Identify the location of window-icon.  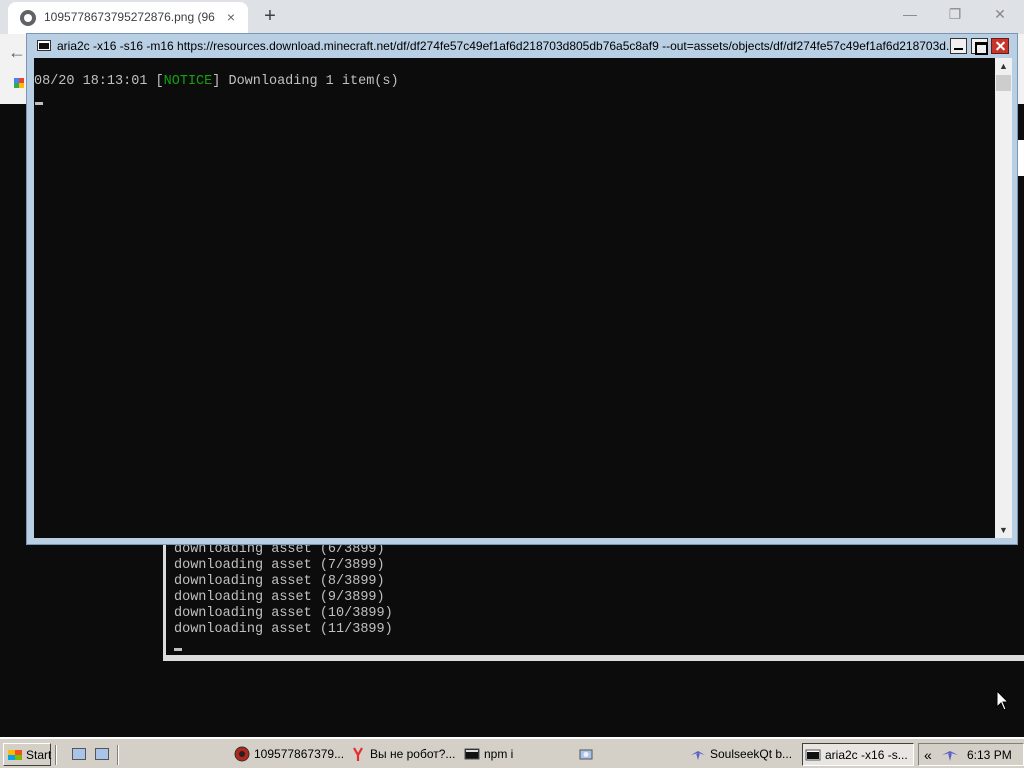
(586, 754).